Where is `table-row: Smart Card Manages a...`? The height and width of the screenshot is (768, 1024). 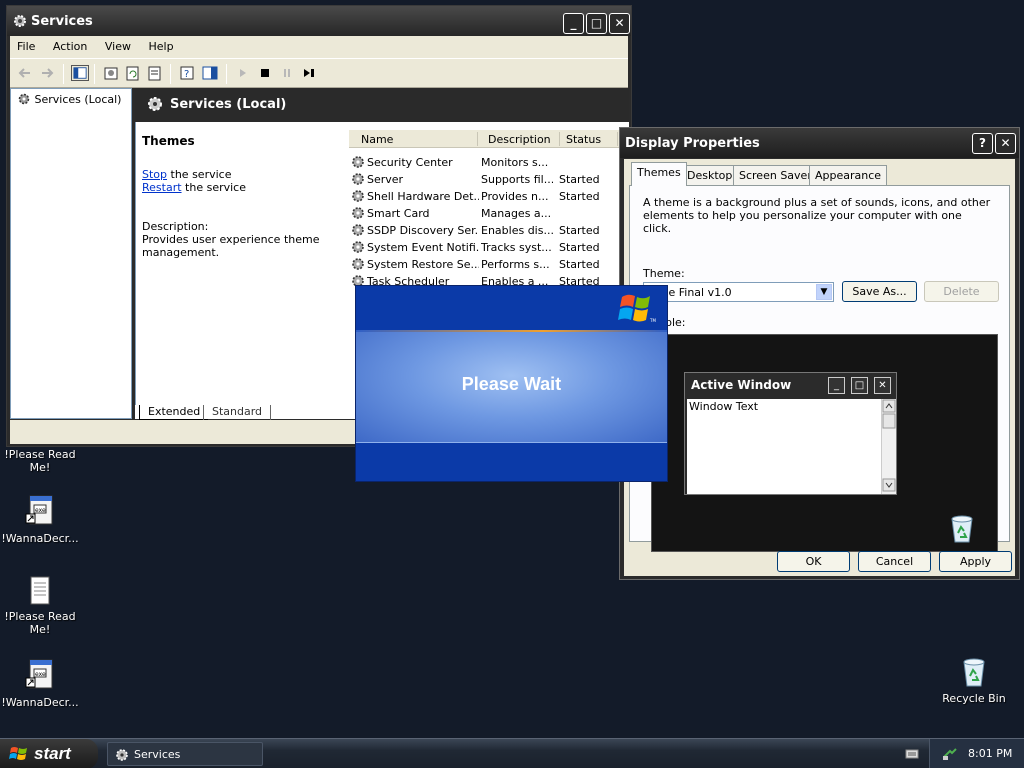 table-row: Smart Card Manages a... is located at coordinates (489, 213).